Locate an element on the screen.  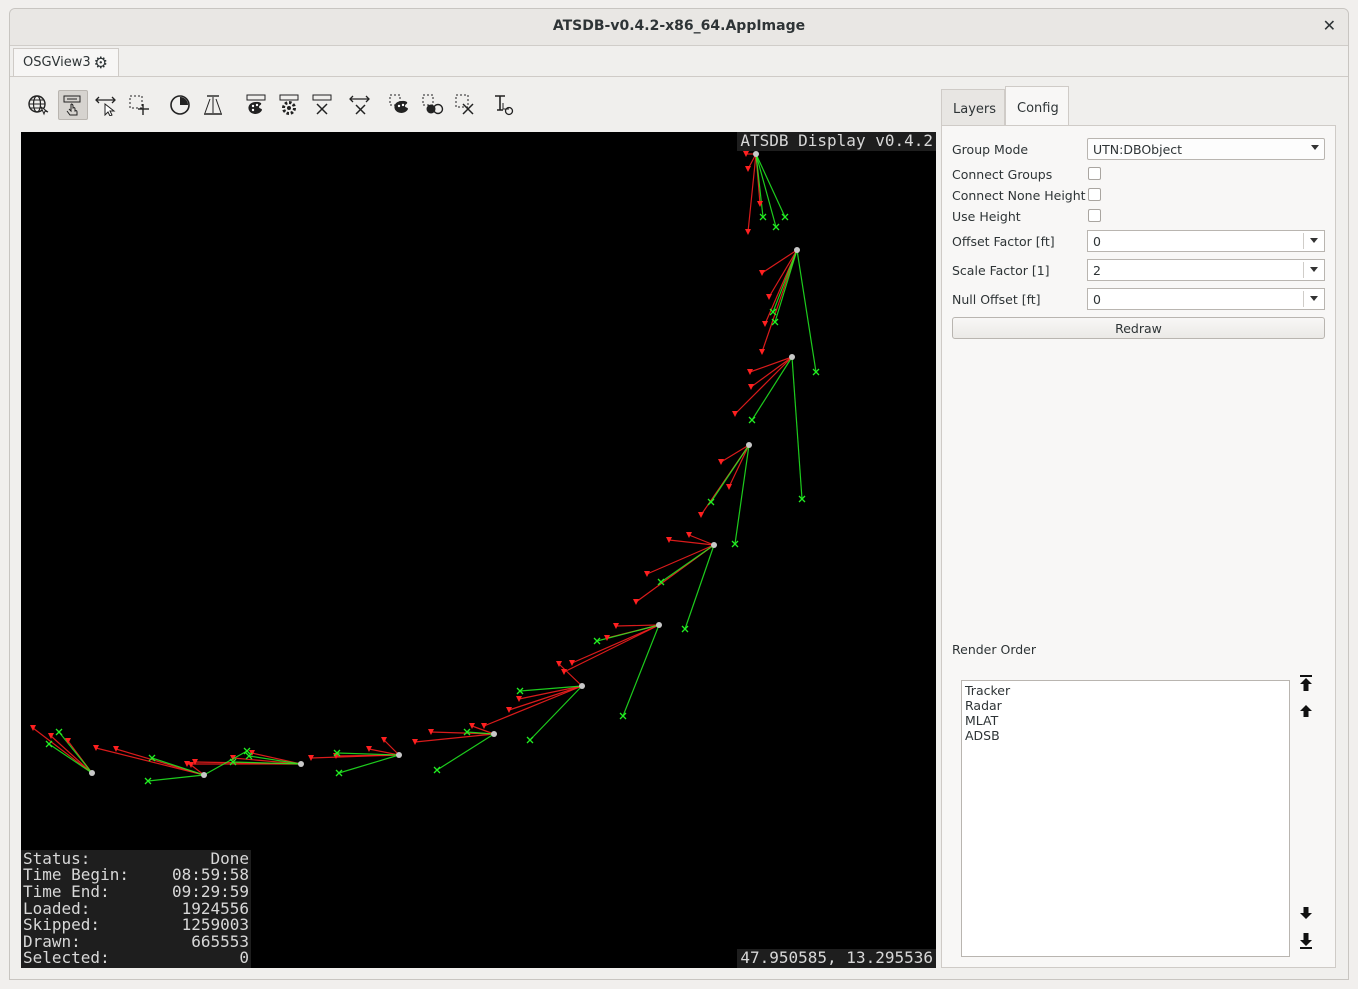
group-mode-value: UTN:DBObject is located at coordinates (1138, 149).